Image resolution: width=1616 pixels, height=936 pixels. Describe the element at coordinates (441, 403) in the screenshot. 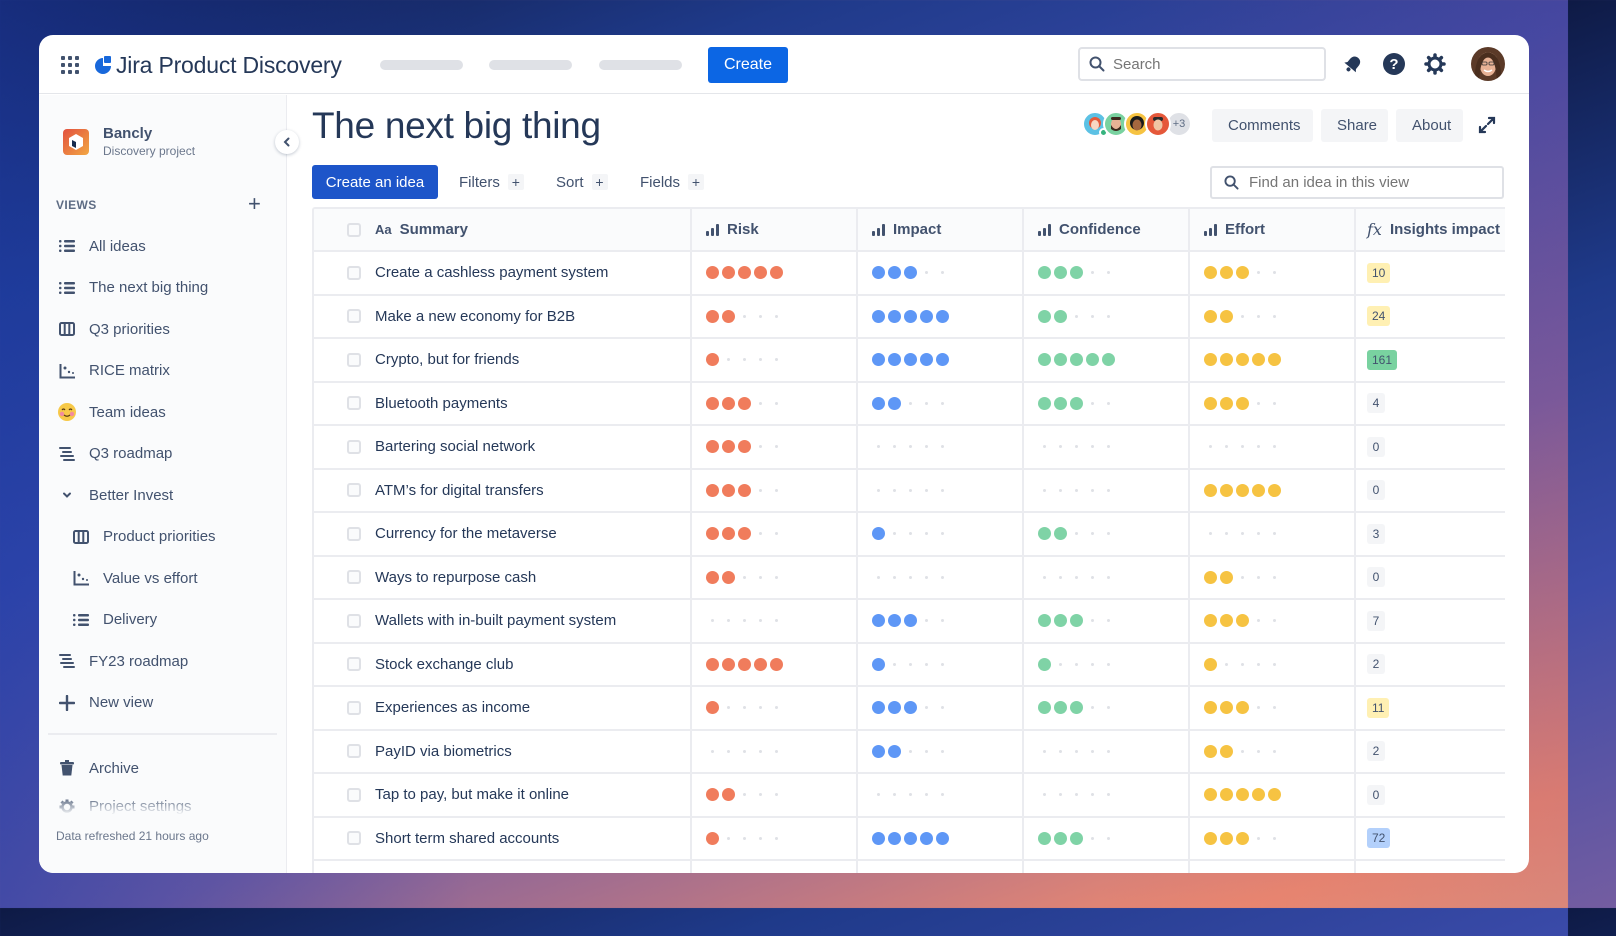

I see `idea-summary: Bluetooth payments` at that location.